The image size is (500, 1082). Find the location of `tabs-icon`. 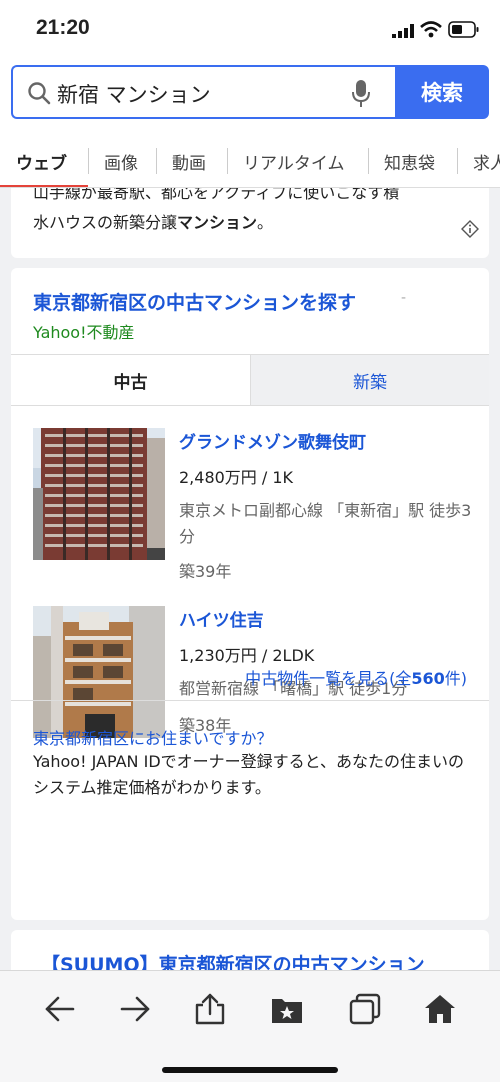

tabs-icon is located at coordinates (365, 1009).